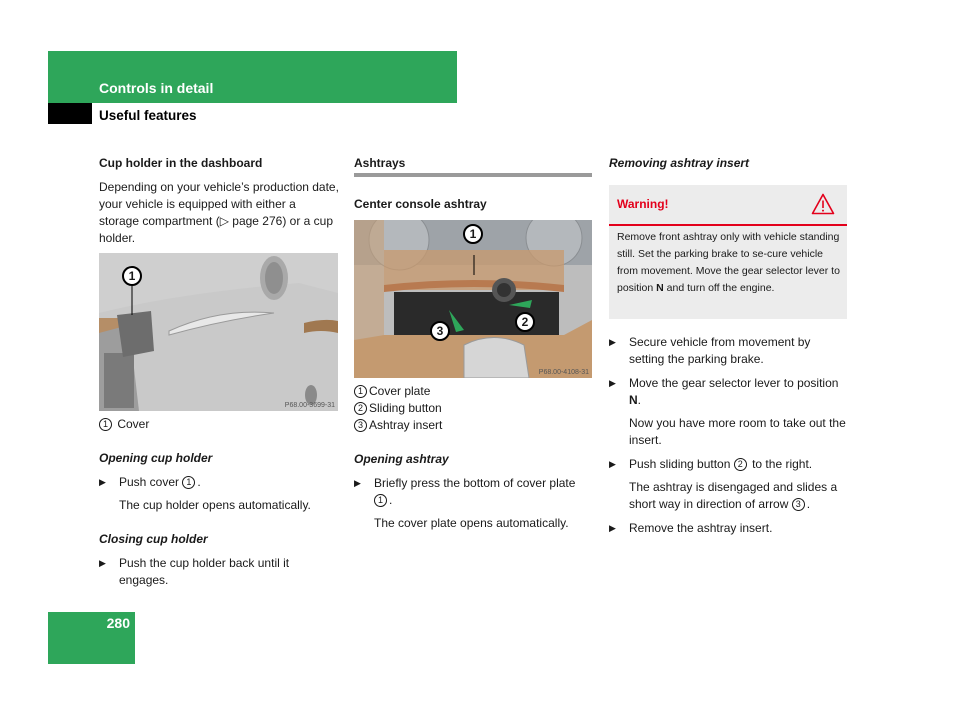 This screenshot has width=954, height=716. Describe the element at coordinates (525, 322) in the screenshot. I see `callout-2: 2` at that location.